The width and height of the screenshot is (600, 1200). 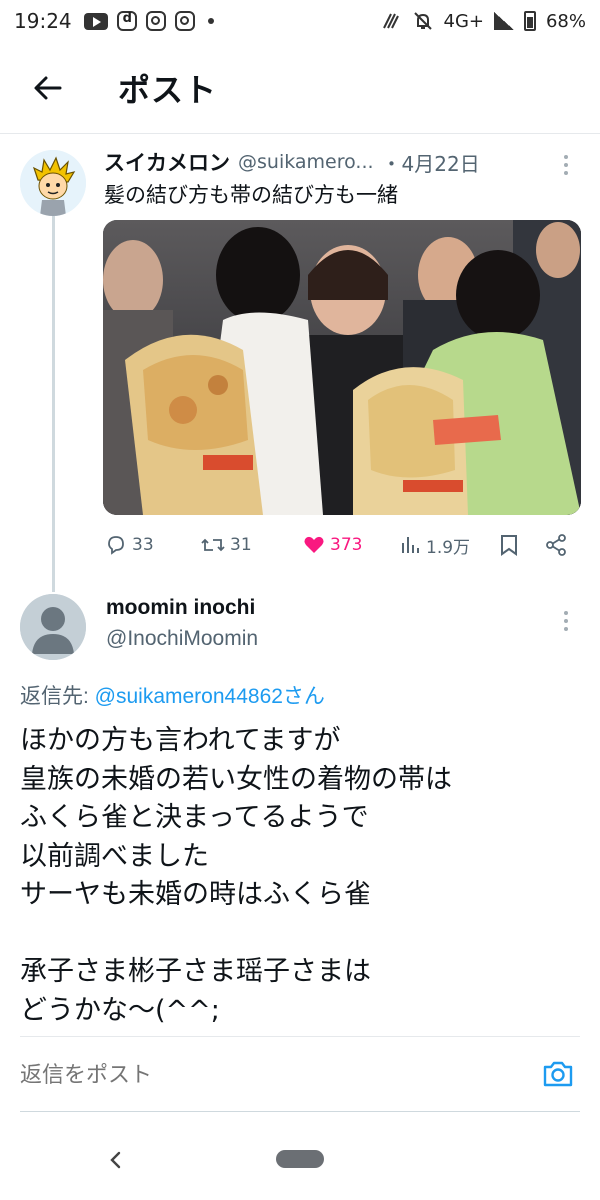 I want to click on bookmark-button, so click(x=509, y=545).